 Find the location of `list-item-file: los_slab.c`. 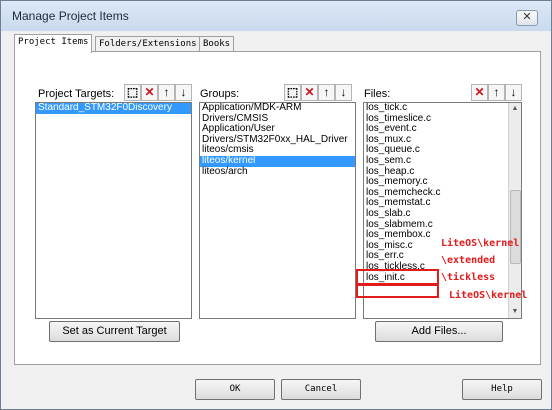

list-item-file: los_slab.c is located at coordinates (442, 214).